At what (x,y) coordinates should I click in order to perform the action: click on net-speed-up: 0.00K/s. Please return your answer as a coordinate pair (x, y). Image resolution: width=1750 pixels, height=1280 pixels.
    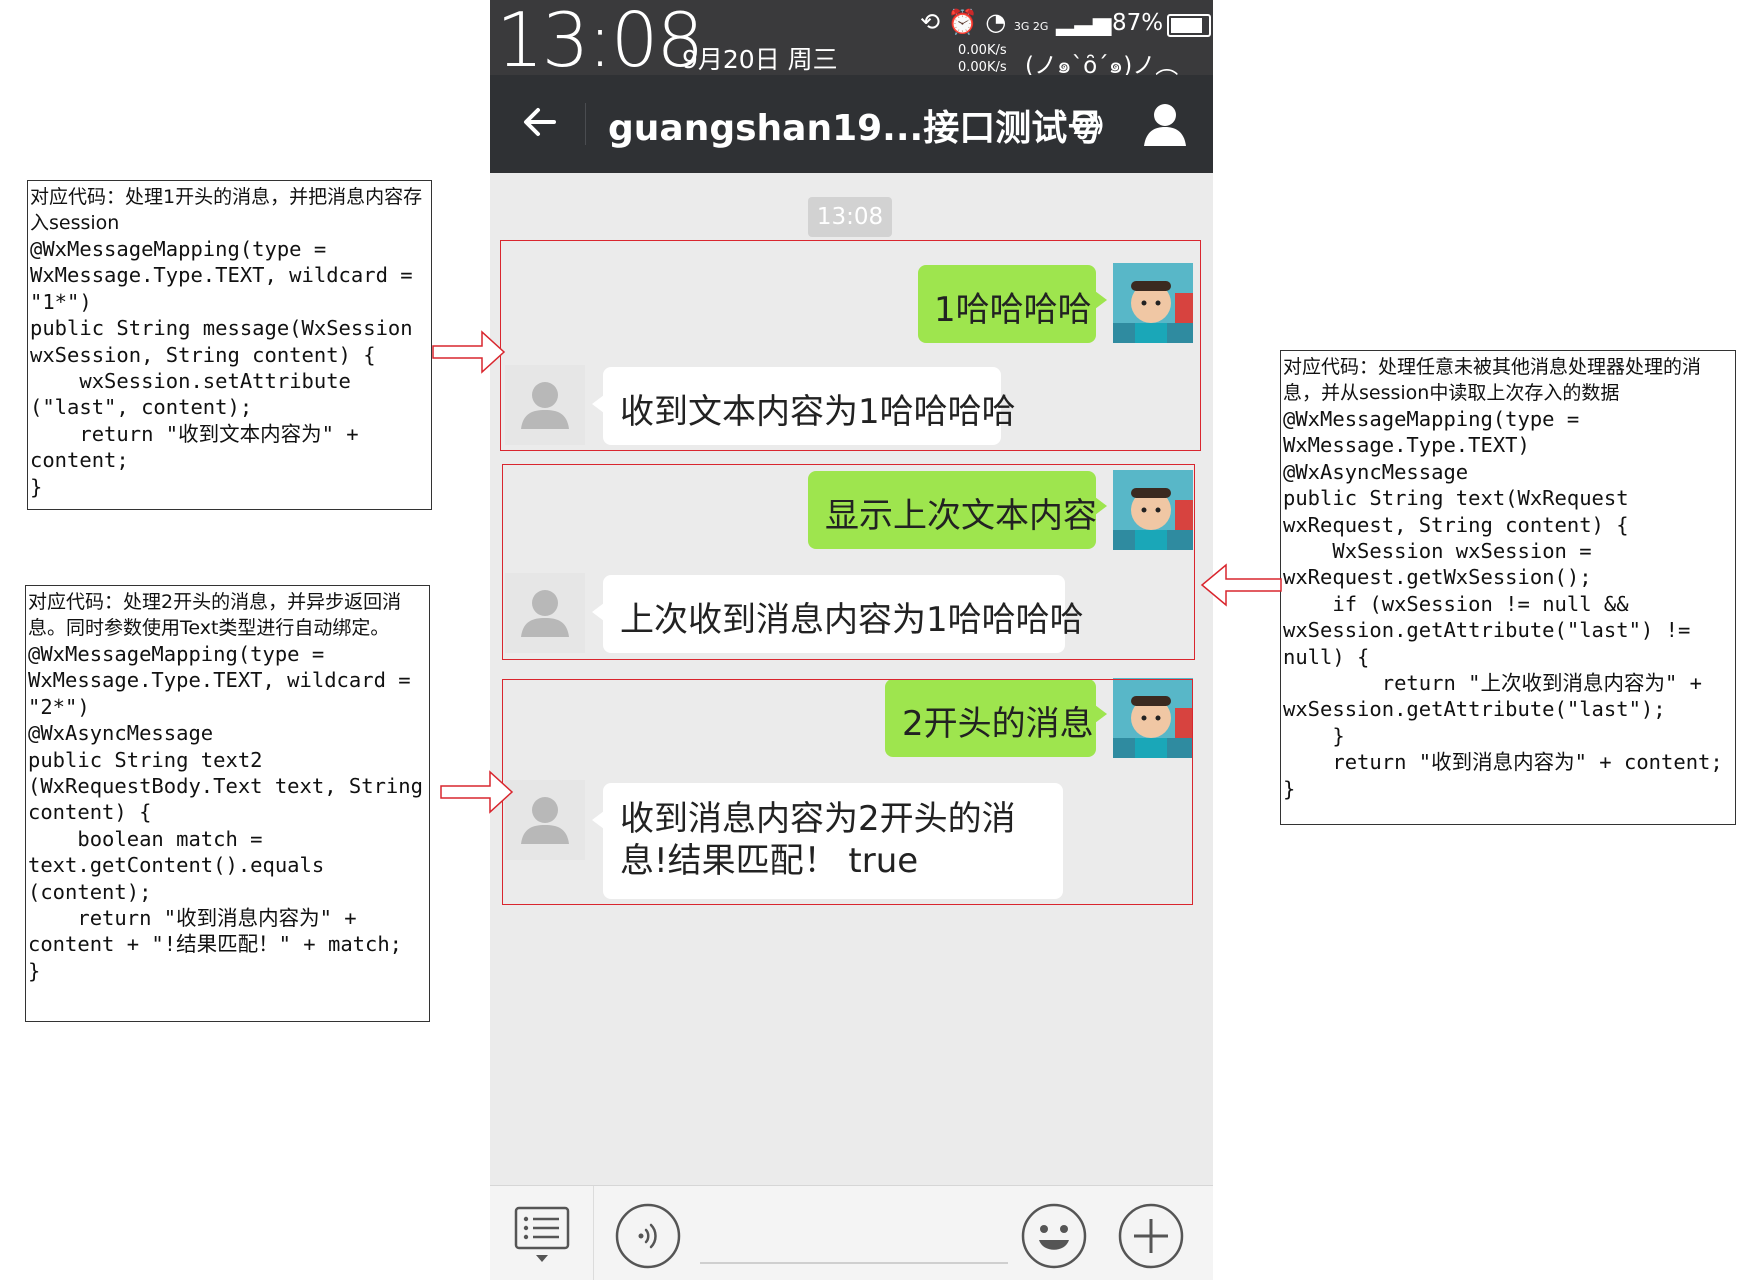
    Looking at the image, I should click on (982, 50).